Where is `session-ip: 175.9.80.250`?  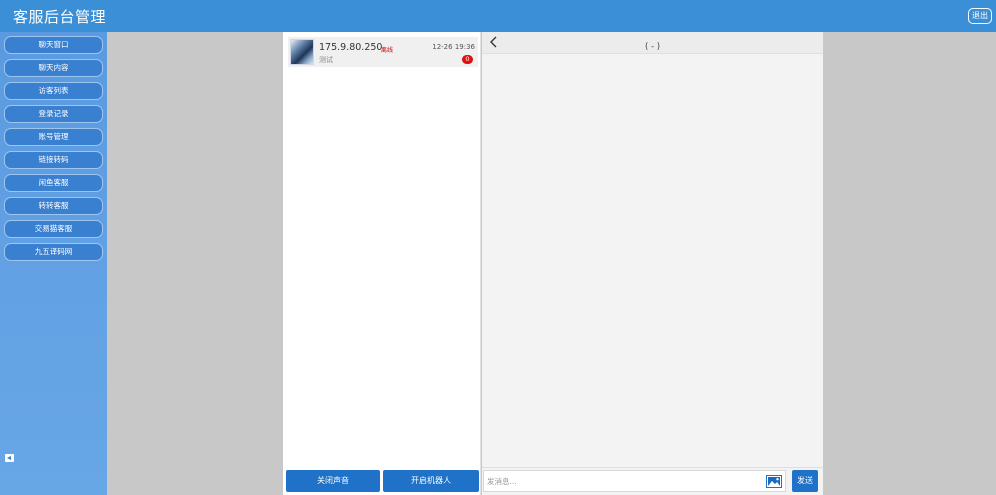 session-ip: 175.9.80.250 is located at coordinates (351, 47).